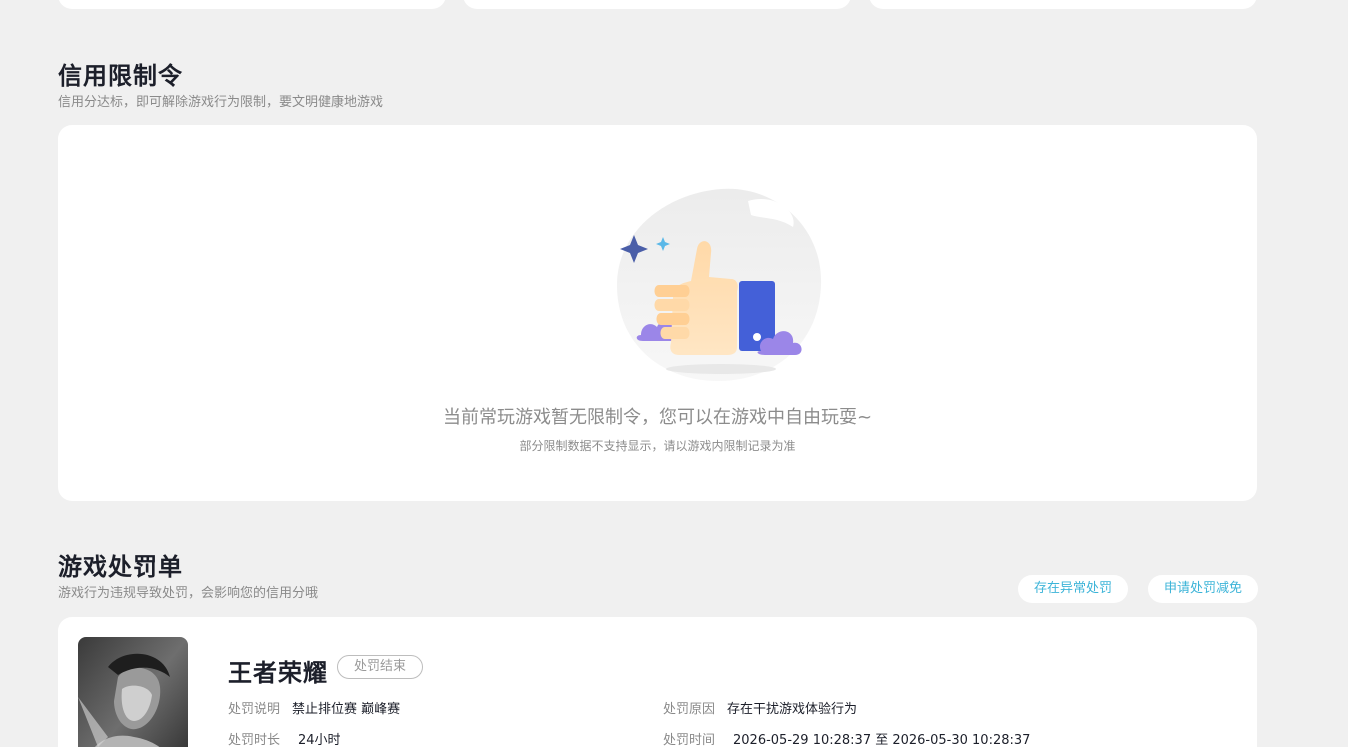  Describe the element at coordinates (120, 567) in the screenshot. I see `penalty-title: 游戏处罚单` at that location.